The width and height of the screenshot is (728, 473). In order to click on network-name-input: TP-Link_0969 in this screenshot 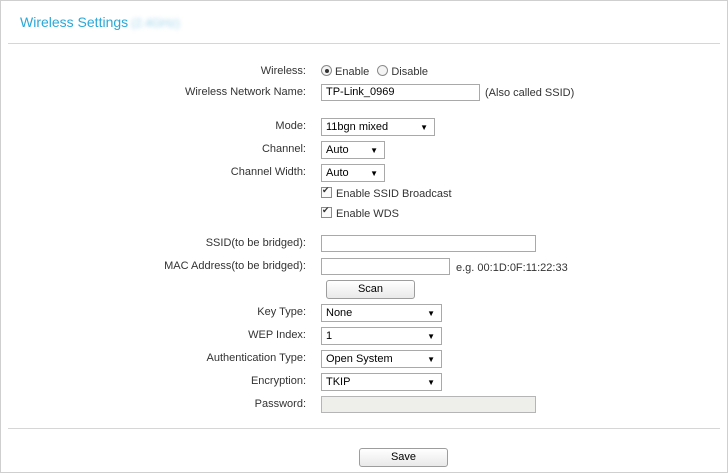, I will do `click(400, 92)`.